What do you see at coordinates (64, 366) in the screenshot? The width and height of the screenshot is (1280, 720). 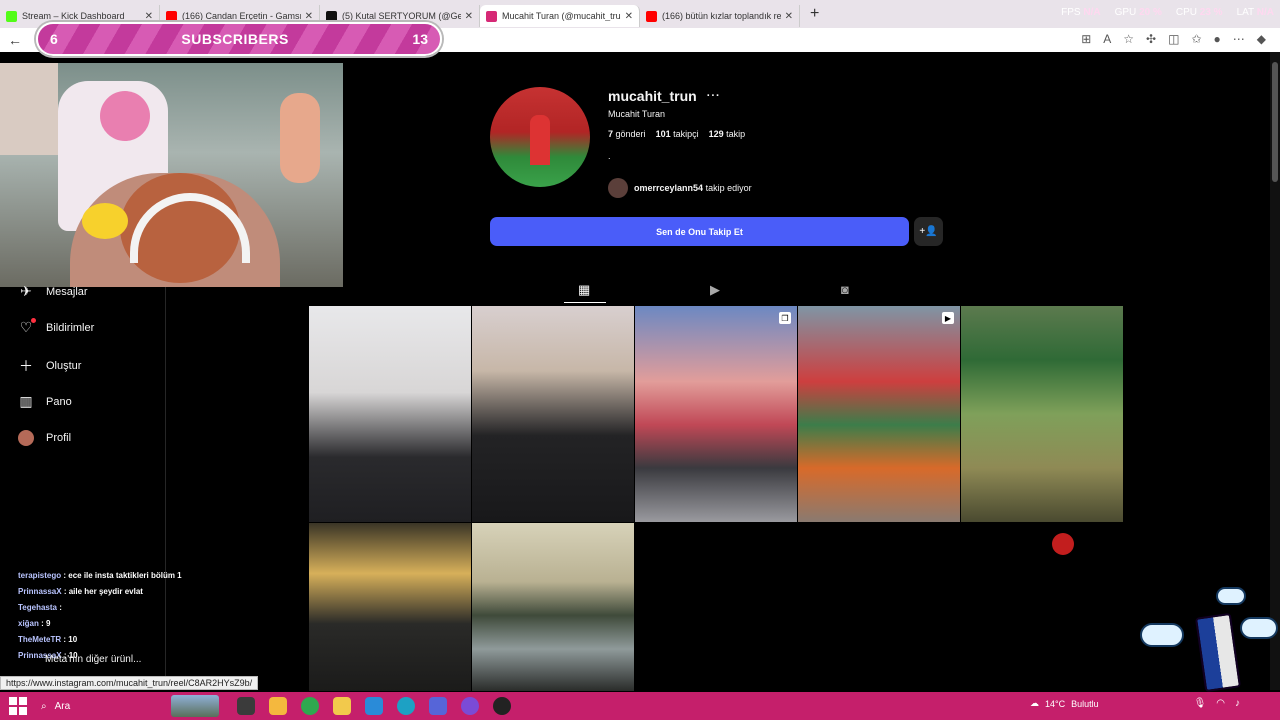 I see `sidebar-item-label: Oluştur` at bounding box center [64, 366].